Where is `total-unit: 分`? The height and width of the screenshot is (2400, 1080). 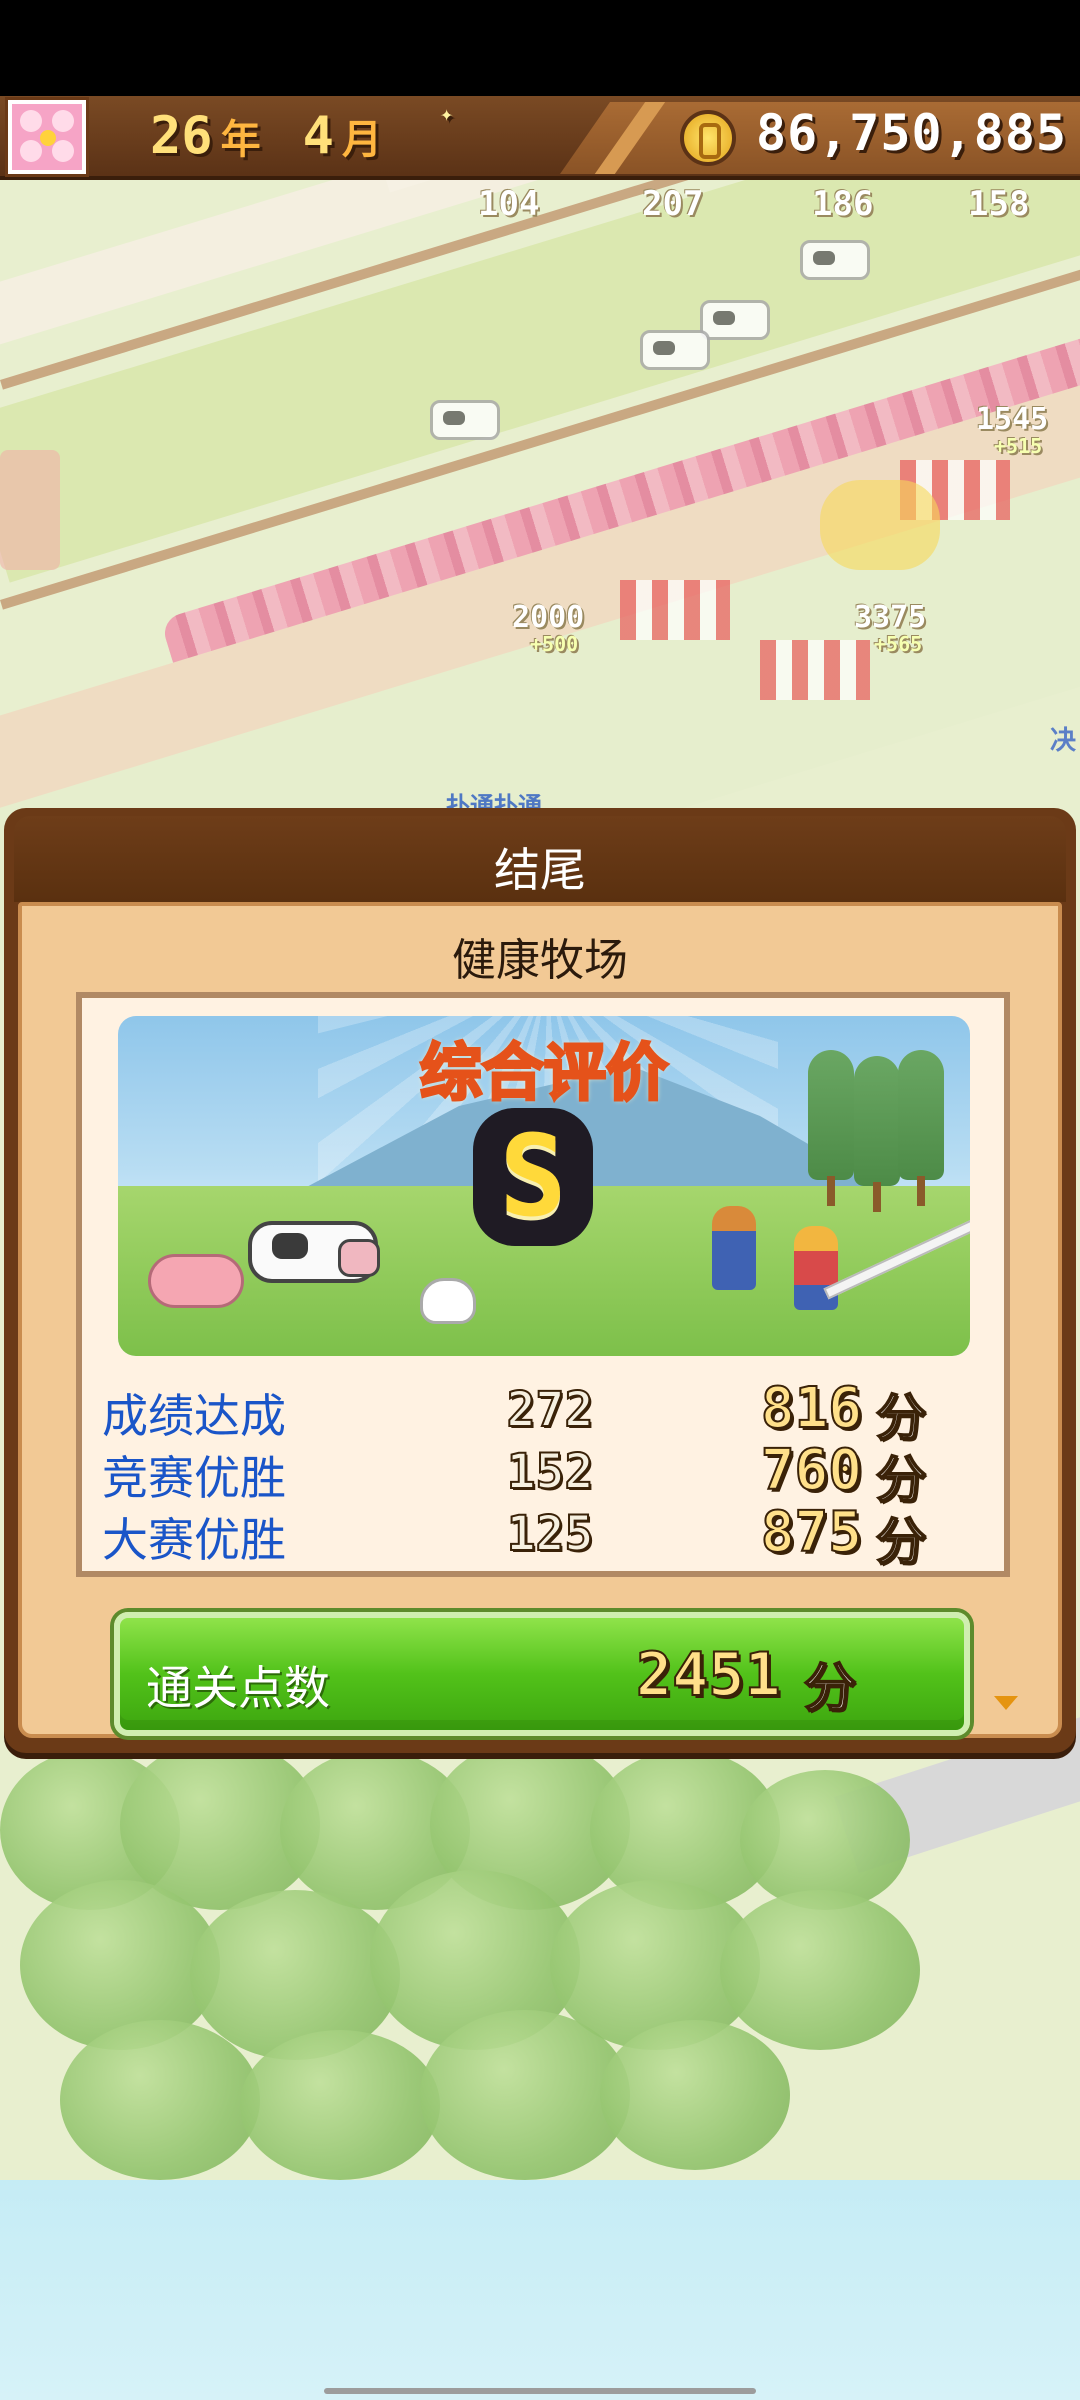
total-unit: 分 is located at coordinates (830, 1689).